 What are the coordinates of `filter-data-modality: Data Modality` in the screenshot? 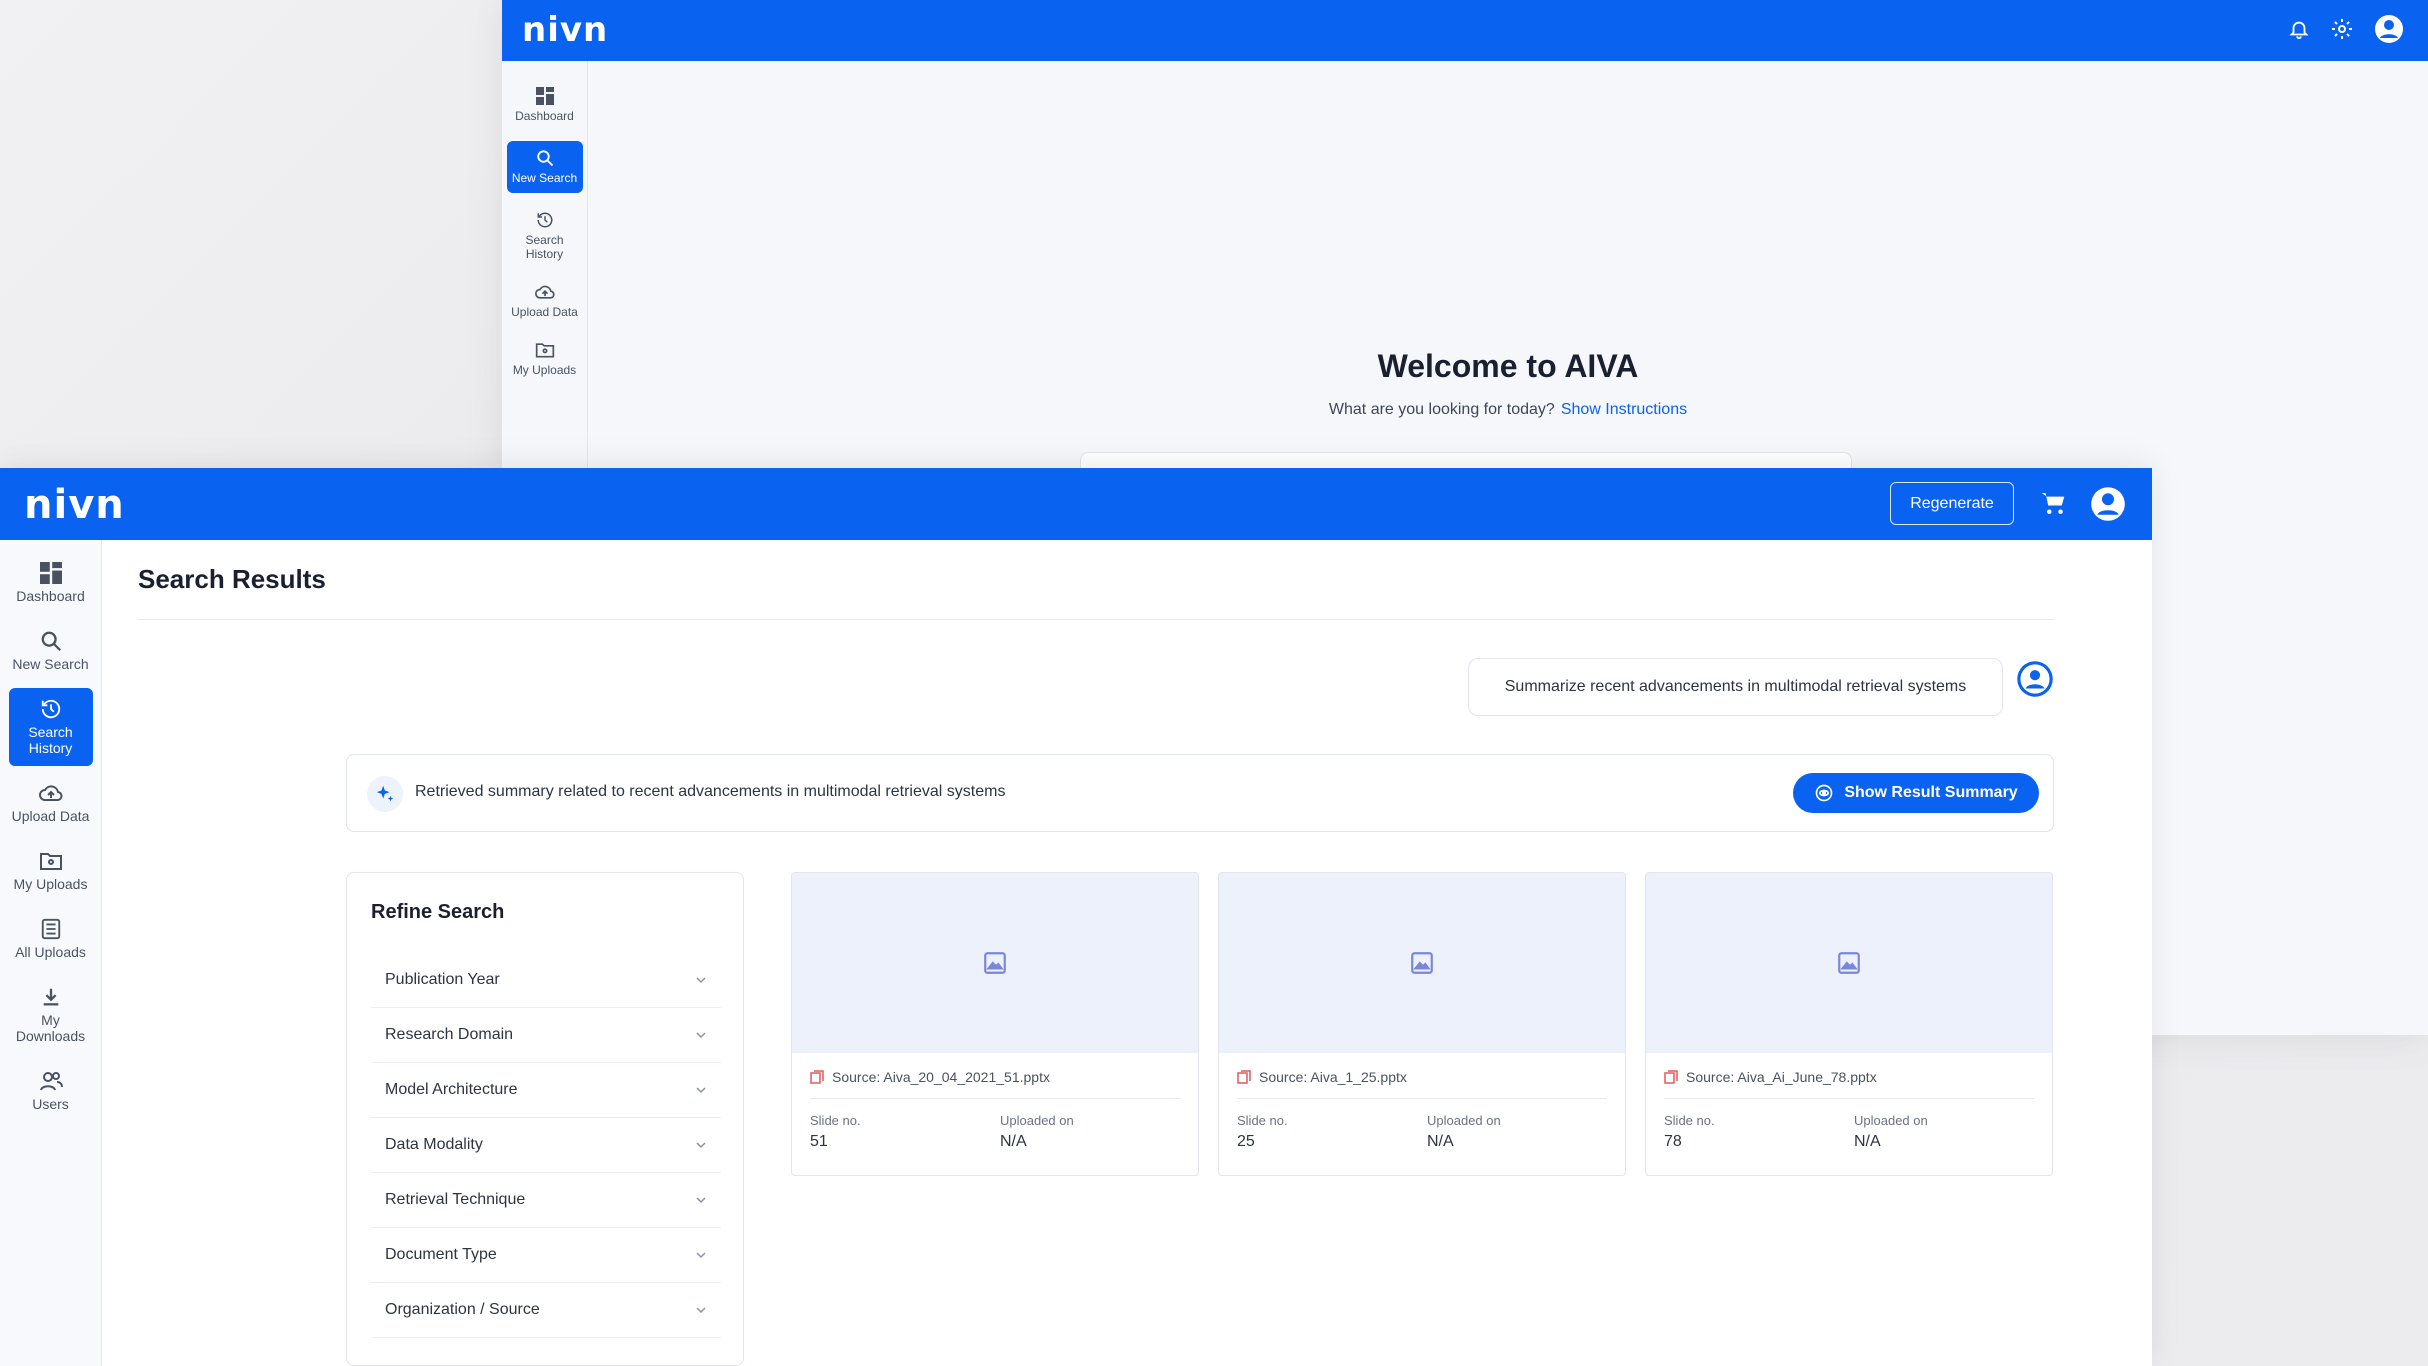 It's located at (546, 1145).